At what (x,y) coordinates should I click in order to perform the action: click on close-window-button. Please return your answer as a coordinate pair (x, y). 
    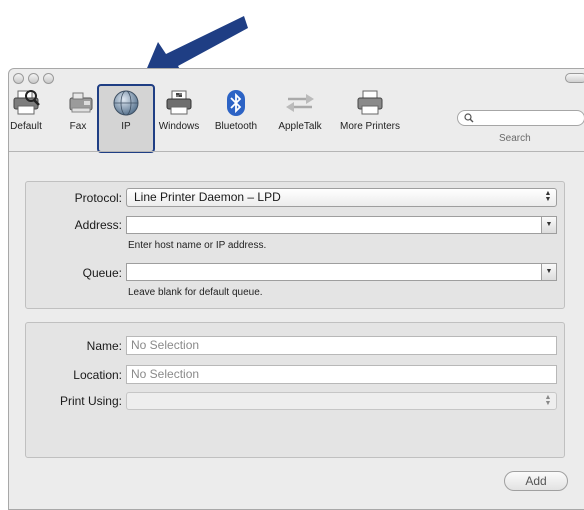
    Looking at the image, I should click on (18, 78).